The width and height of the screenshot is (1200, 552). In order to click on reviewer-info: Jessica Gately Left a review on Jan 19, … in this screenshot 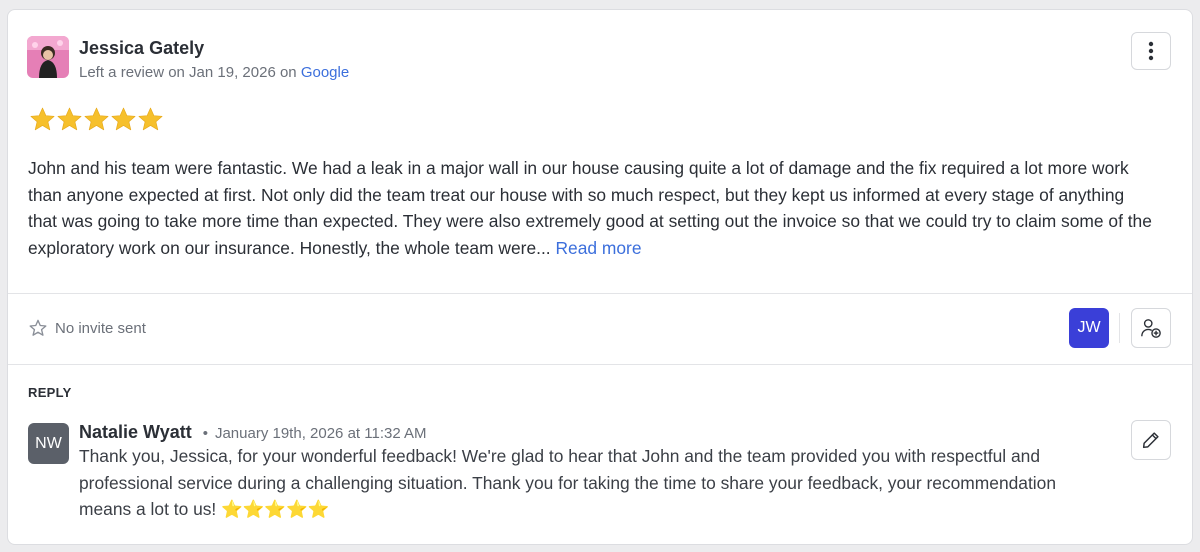, I will do `click(214, 60)`.